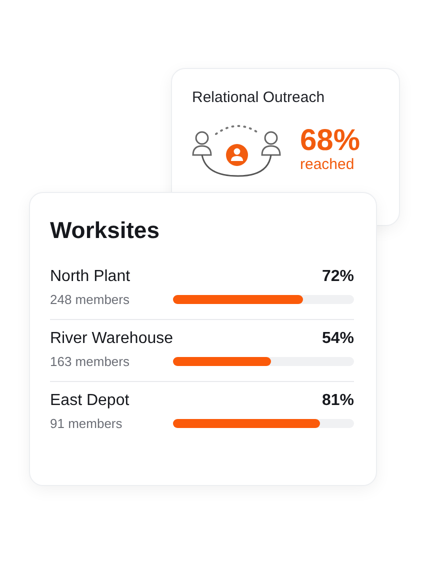 The width and height of the screenshot is (433, 577). What do you see at coordinates (259, 97) in the screenshot?
I see `card-title: Relational Outreach` at bounding box center [259, 97].